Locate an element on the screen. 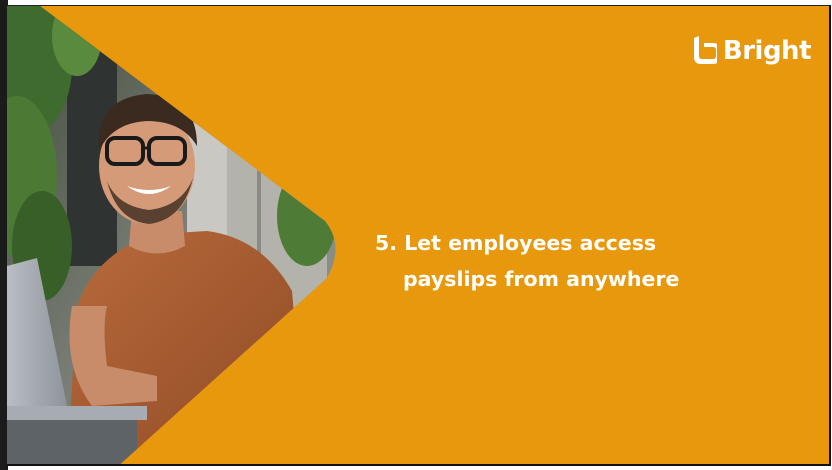 The image size is (832, 470). bright-logo: Bright is located at coordinates (751, 51).